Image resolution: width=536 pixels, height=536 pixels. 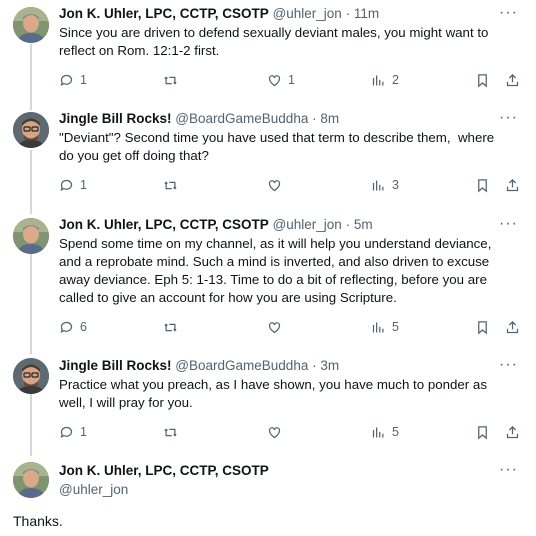 I want to click on focused-handle-row: @uhler_jon, so click(x=93, y=490).